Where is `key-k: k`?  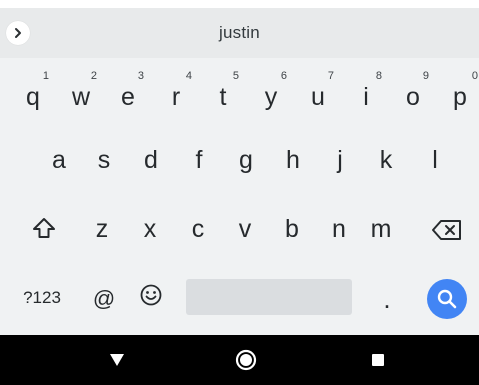
key-k: k is located at coordinates (386, 163).